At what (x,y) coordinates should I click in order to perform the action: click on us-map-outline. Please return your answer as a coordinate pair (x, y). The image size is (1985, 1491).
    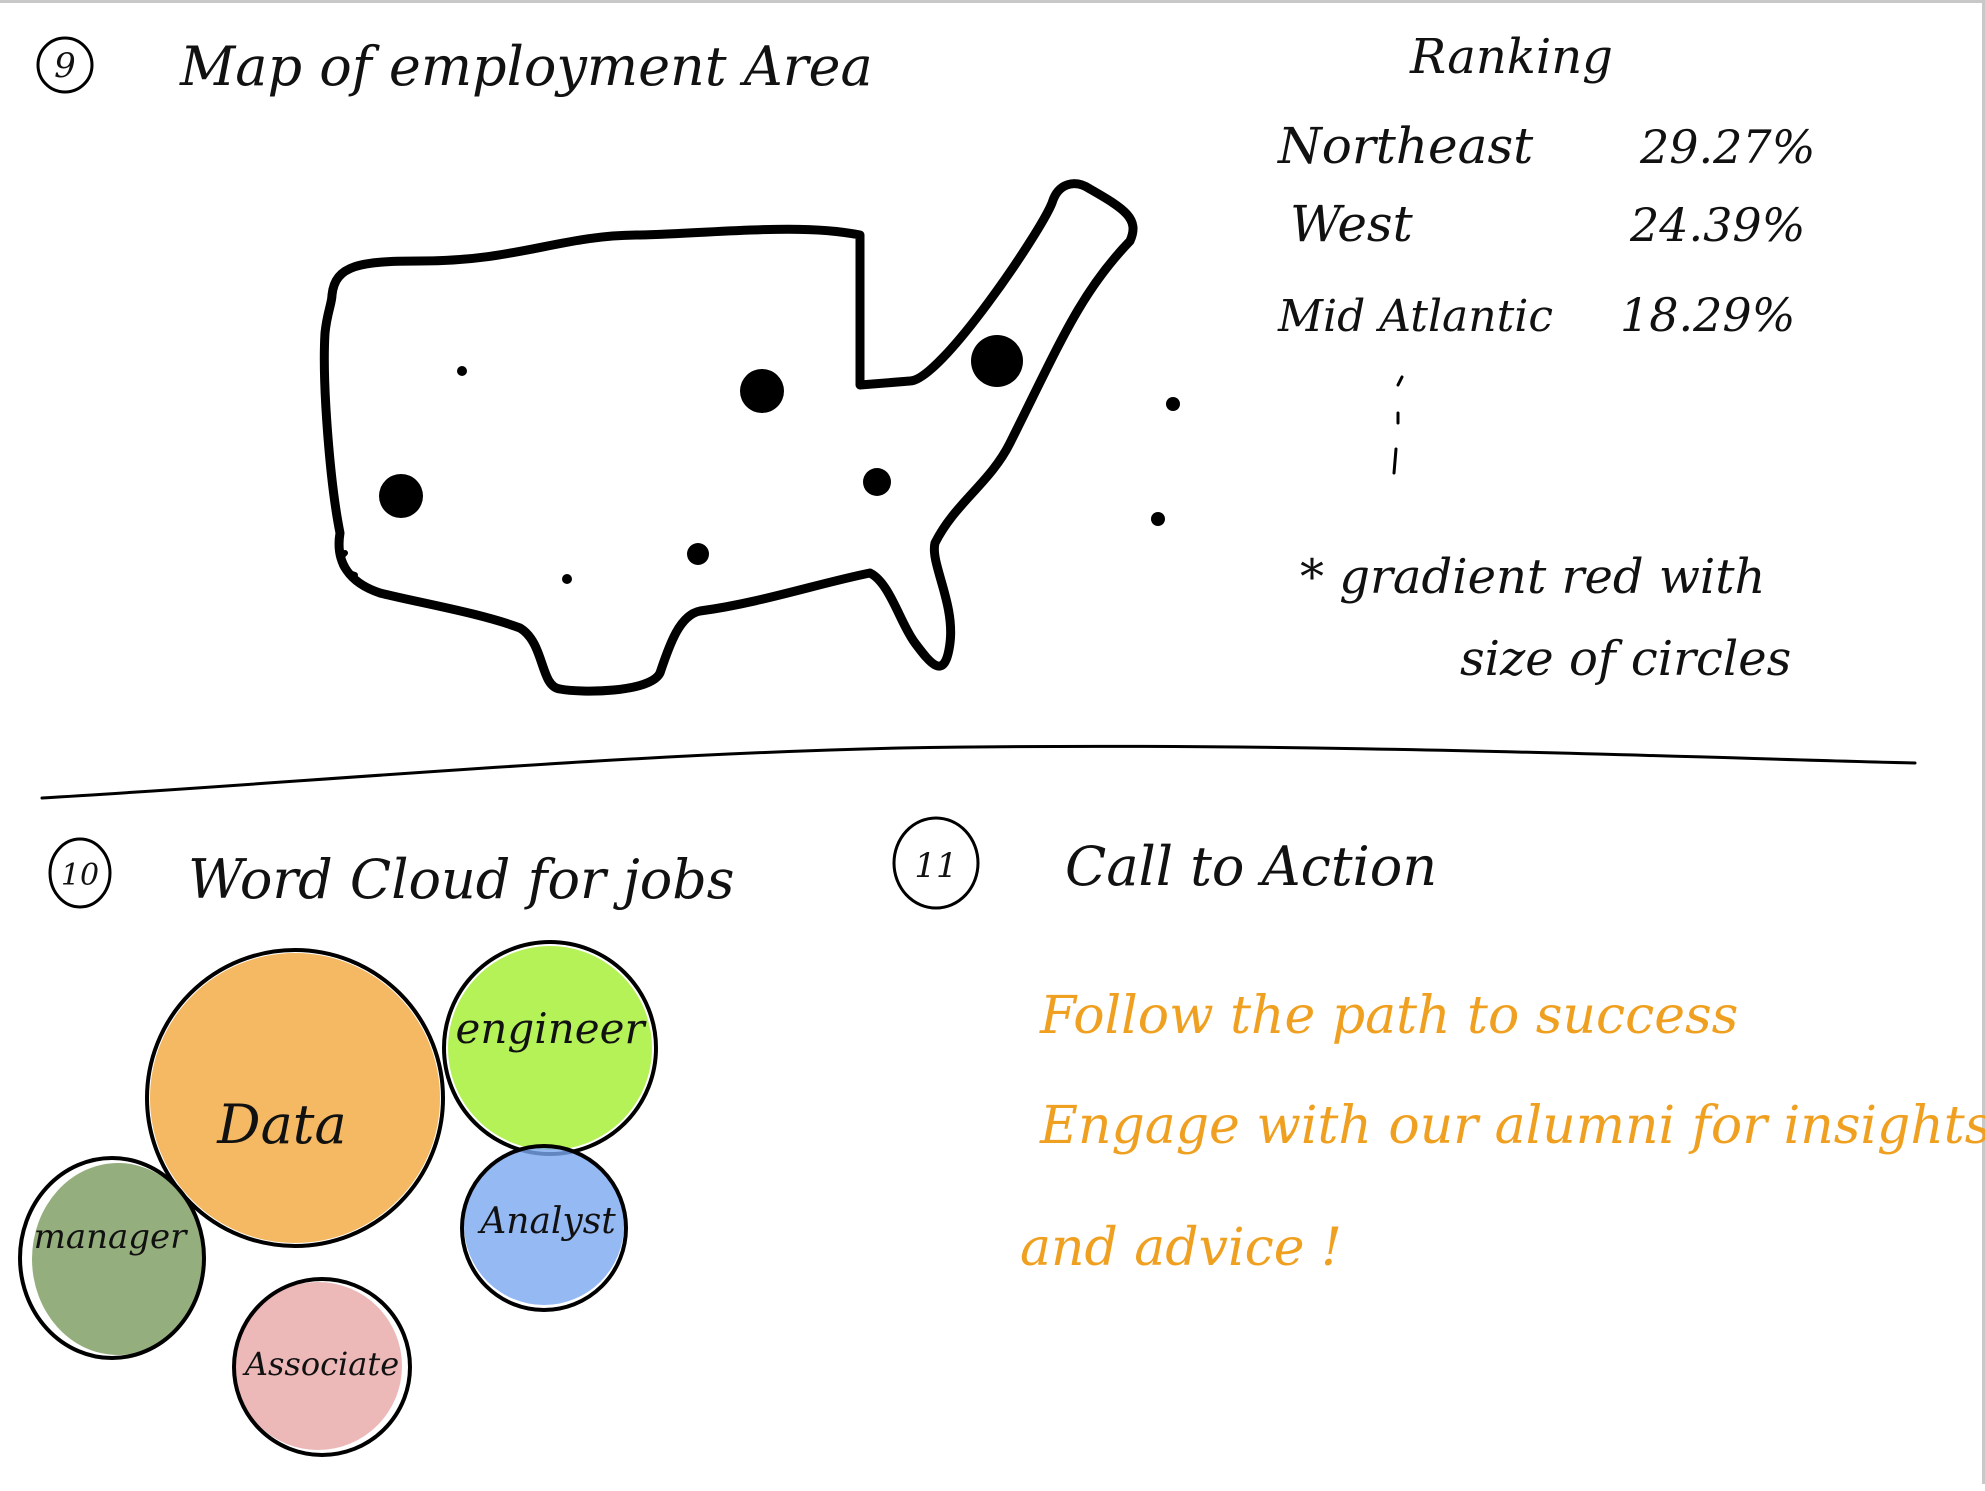
    Looking at the image, I should click on (728, 437).